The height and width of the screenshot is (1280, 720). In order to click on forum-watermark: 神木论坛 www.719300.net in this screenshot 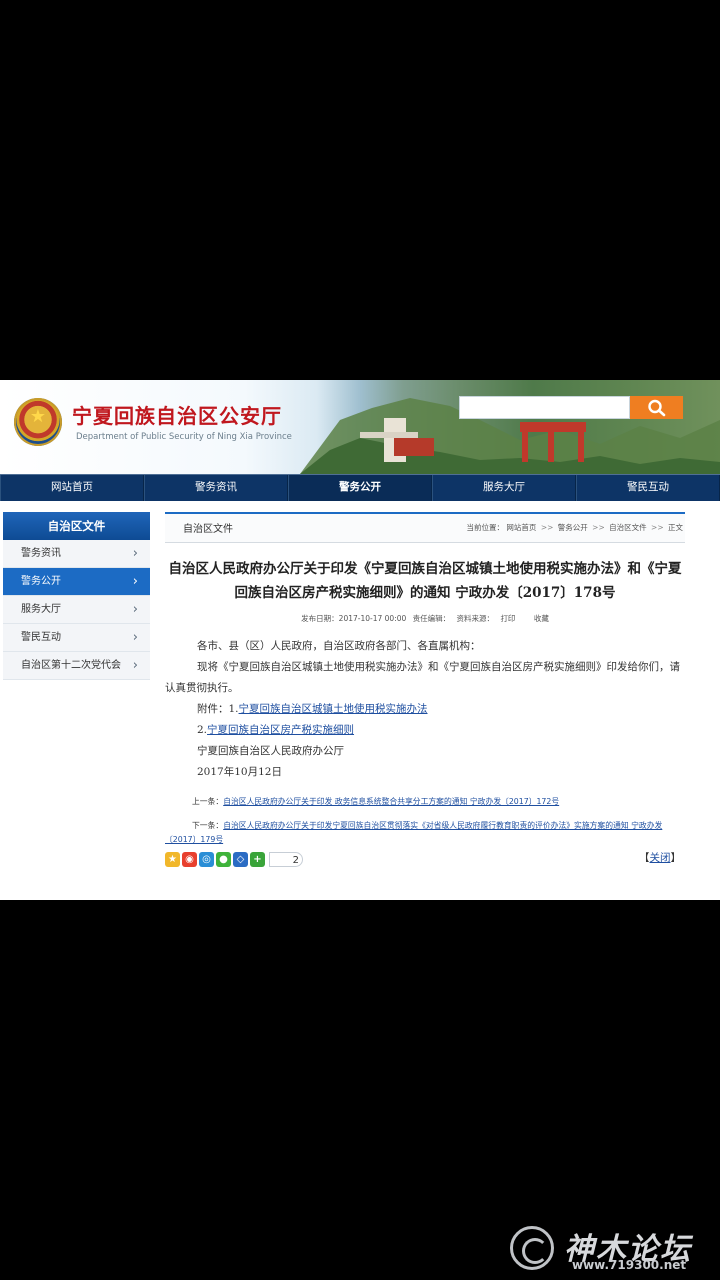, I will do `click(613, 1248)`.